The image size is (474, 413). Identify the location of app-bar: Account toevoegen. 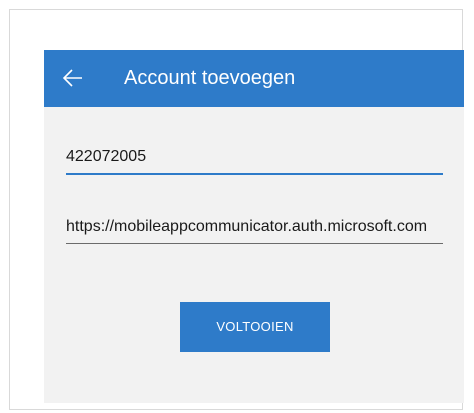
(254, 78).